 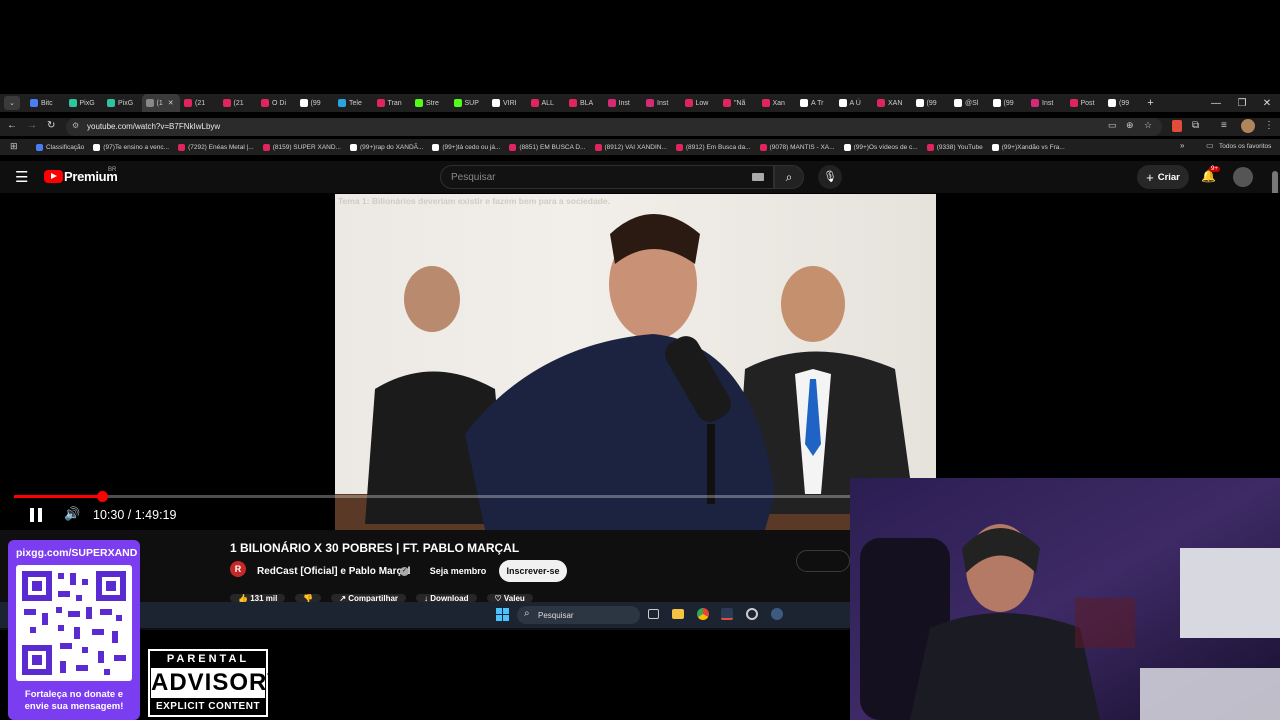 What do you see at coordinates (823, 561) in the screenshot?
I see `chip-button` at bounding box center [823, 561].